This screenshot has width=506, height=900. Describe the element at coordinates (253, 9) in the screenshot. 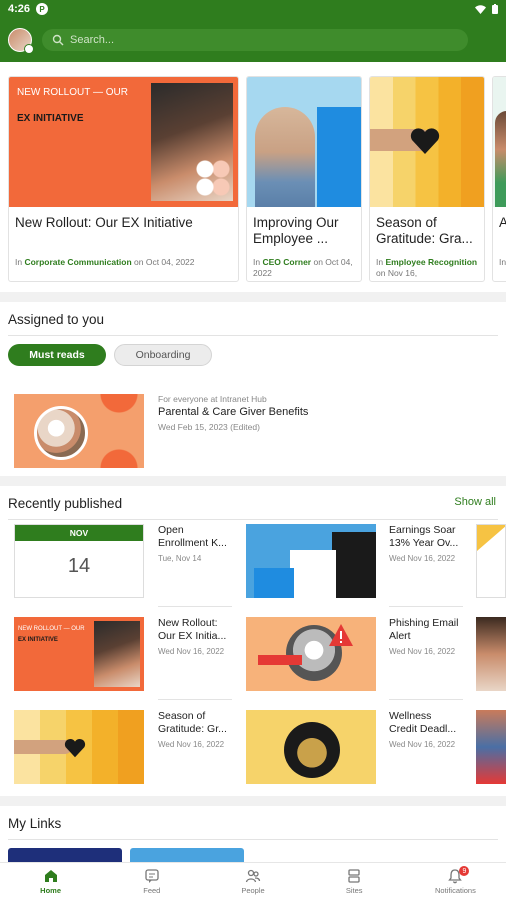

I see `status-bar: 4:26 P` at that location.